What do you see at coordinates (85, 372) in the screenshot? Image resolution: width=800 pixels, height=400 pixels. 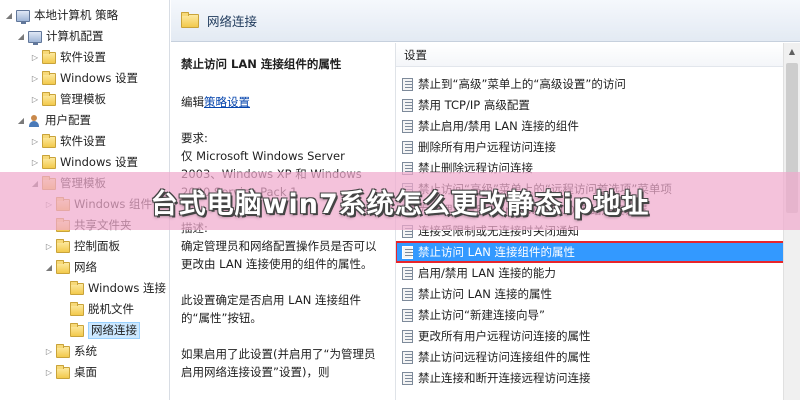 I see `tree-item-label: 桌面` at bounding box center [85, 372].